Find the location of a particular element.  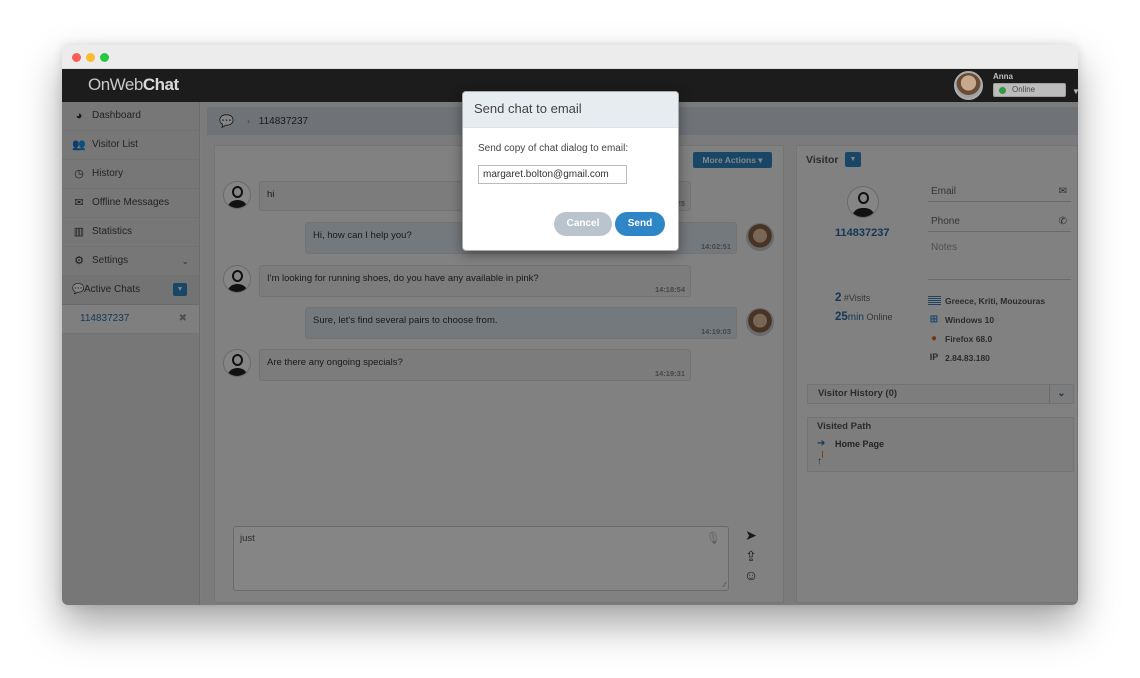

window-titlebar is located at coordinates (570, 57).